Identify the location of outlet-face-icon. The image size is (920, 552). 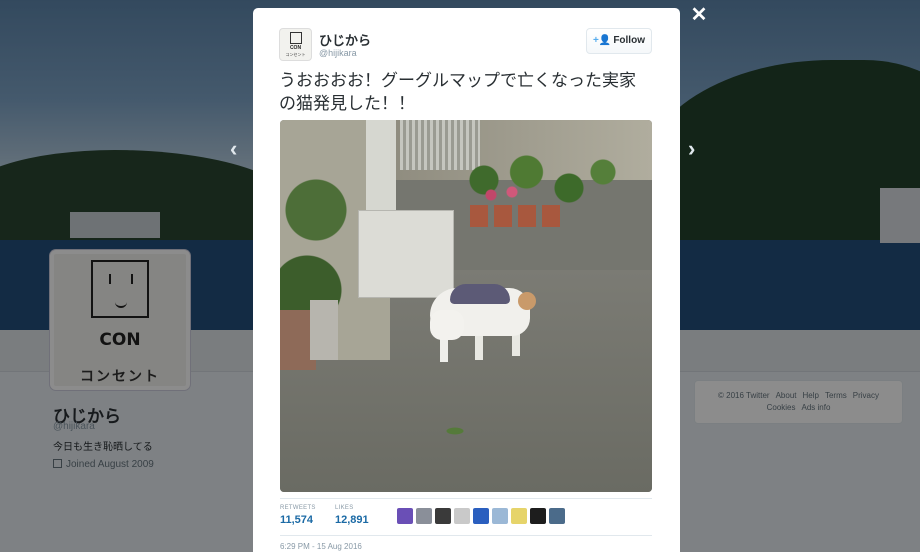
(296, 38).